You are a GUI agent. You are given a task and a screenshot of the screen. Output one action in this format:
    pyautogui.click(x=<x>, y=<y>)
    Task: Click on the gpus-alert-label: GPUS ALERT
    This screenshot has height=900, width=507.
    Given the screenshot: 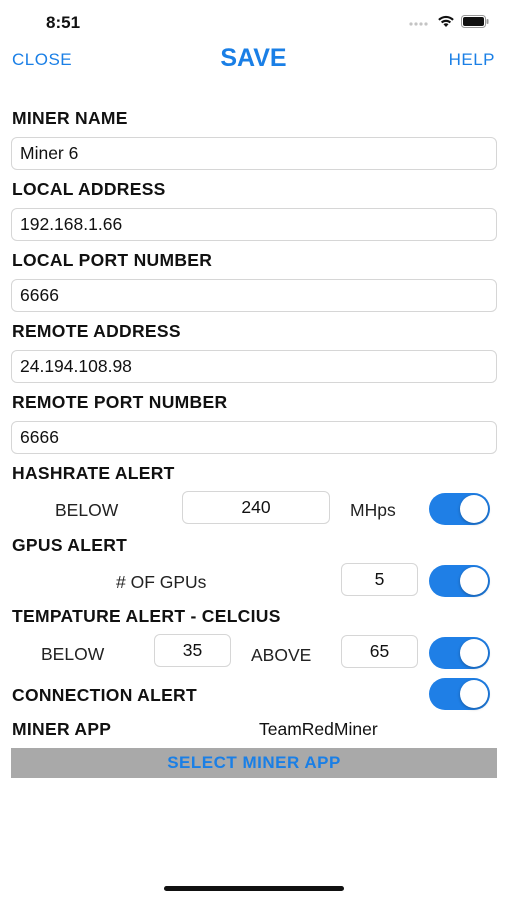 What is the action you would take?
    pyautogui.click(x=70, y=545)
    